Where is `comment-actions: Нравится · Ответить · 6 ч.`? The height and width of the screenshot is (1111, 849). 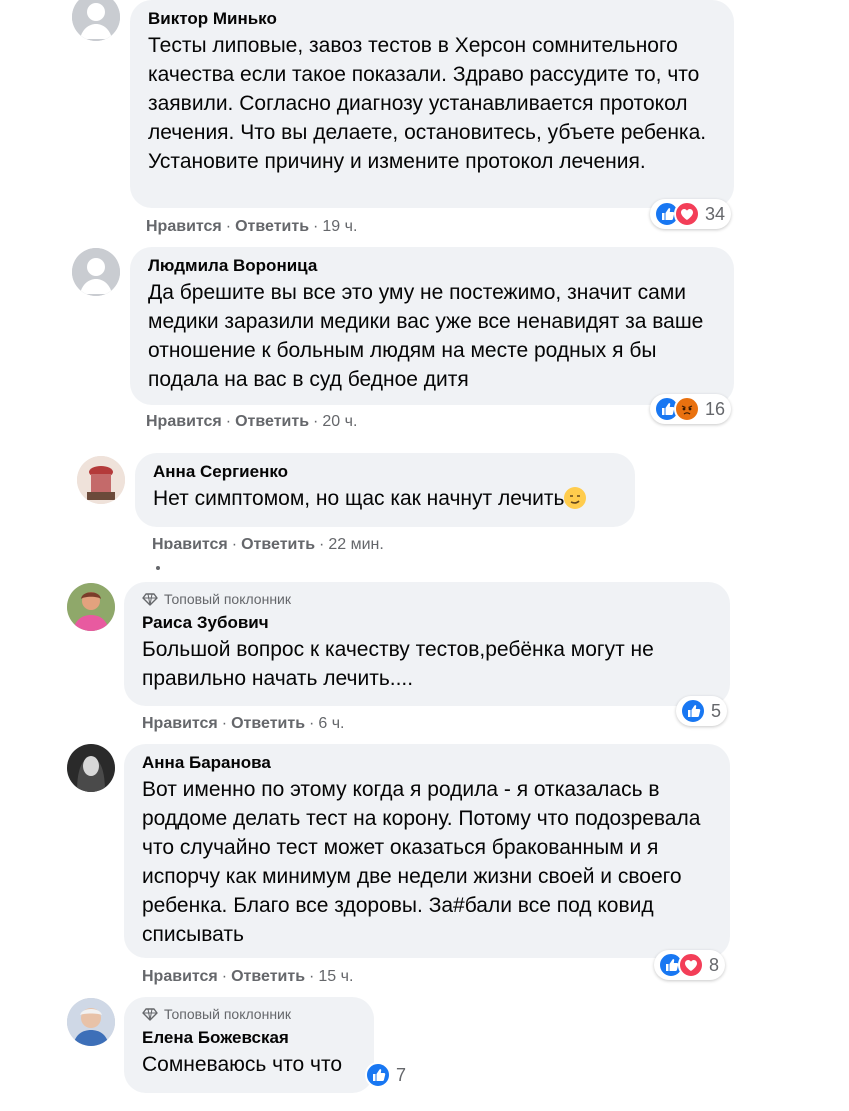
comment-actions: Нравится · Ответить · 6 ч. is located at coordinates (243, 724).